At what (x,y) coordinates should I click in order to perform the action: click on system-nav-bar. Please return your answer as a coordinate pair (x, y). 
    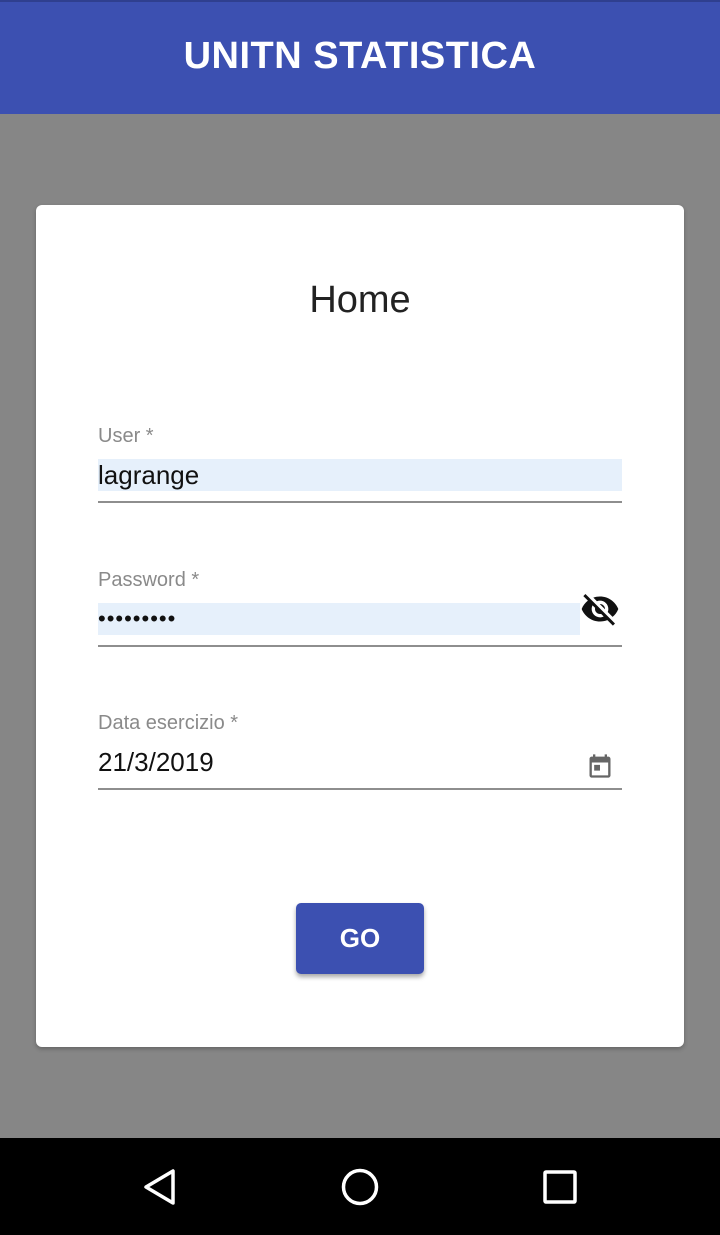
    Looking at the image, I should click on (360, 1186).